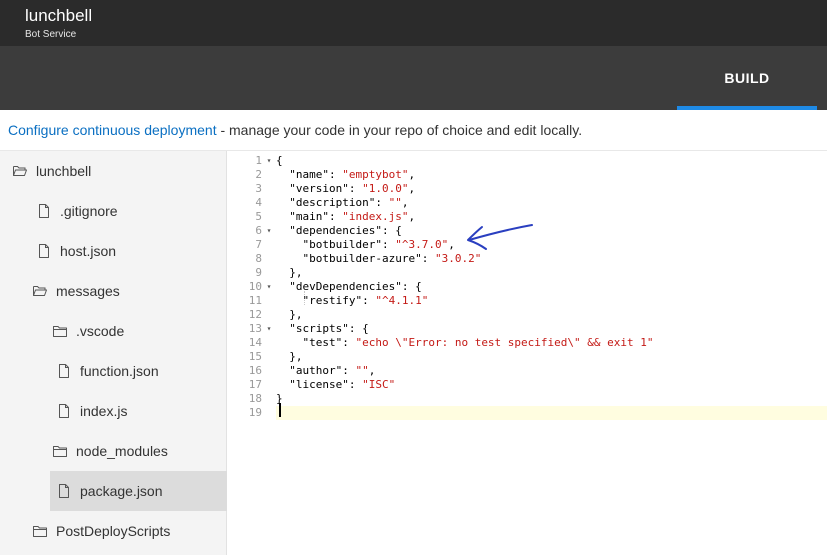 Image resolution: width=827 pixels, height=555 pixels. Describe the element at coordinates (121, 491) in the screenshot. I see `tree-item-label: package.json` at that location.